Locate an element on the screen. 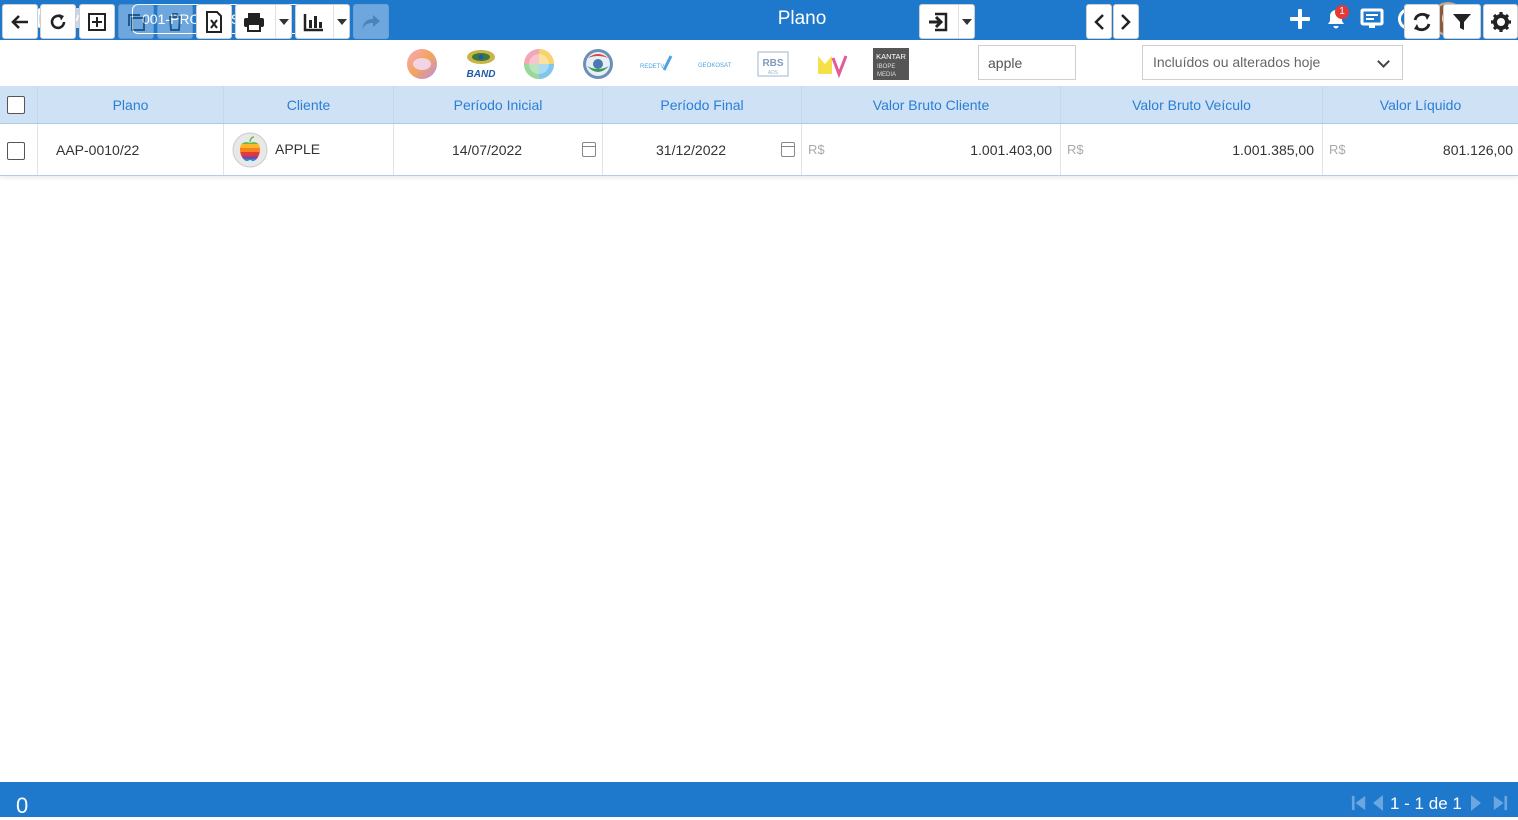  kantar-ibope-logo: KANTAR IBOPE MEDIA is located at coordinates (891, 64).